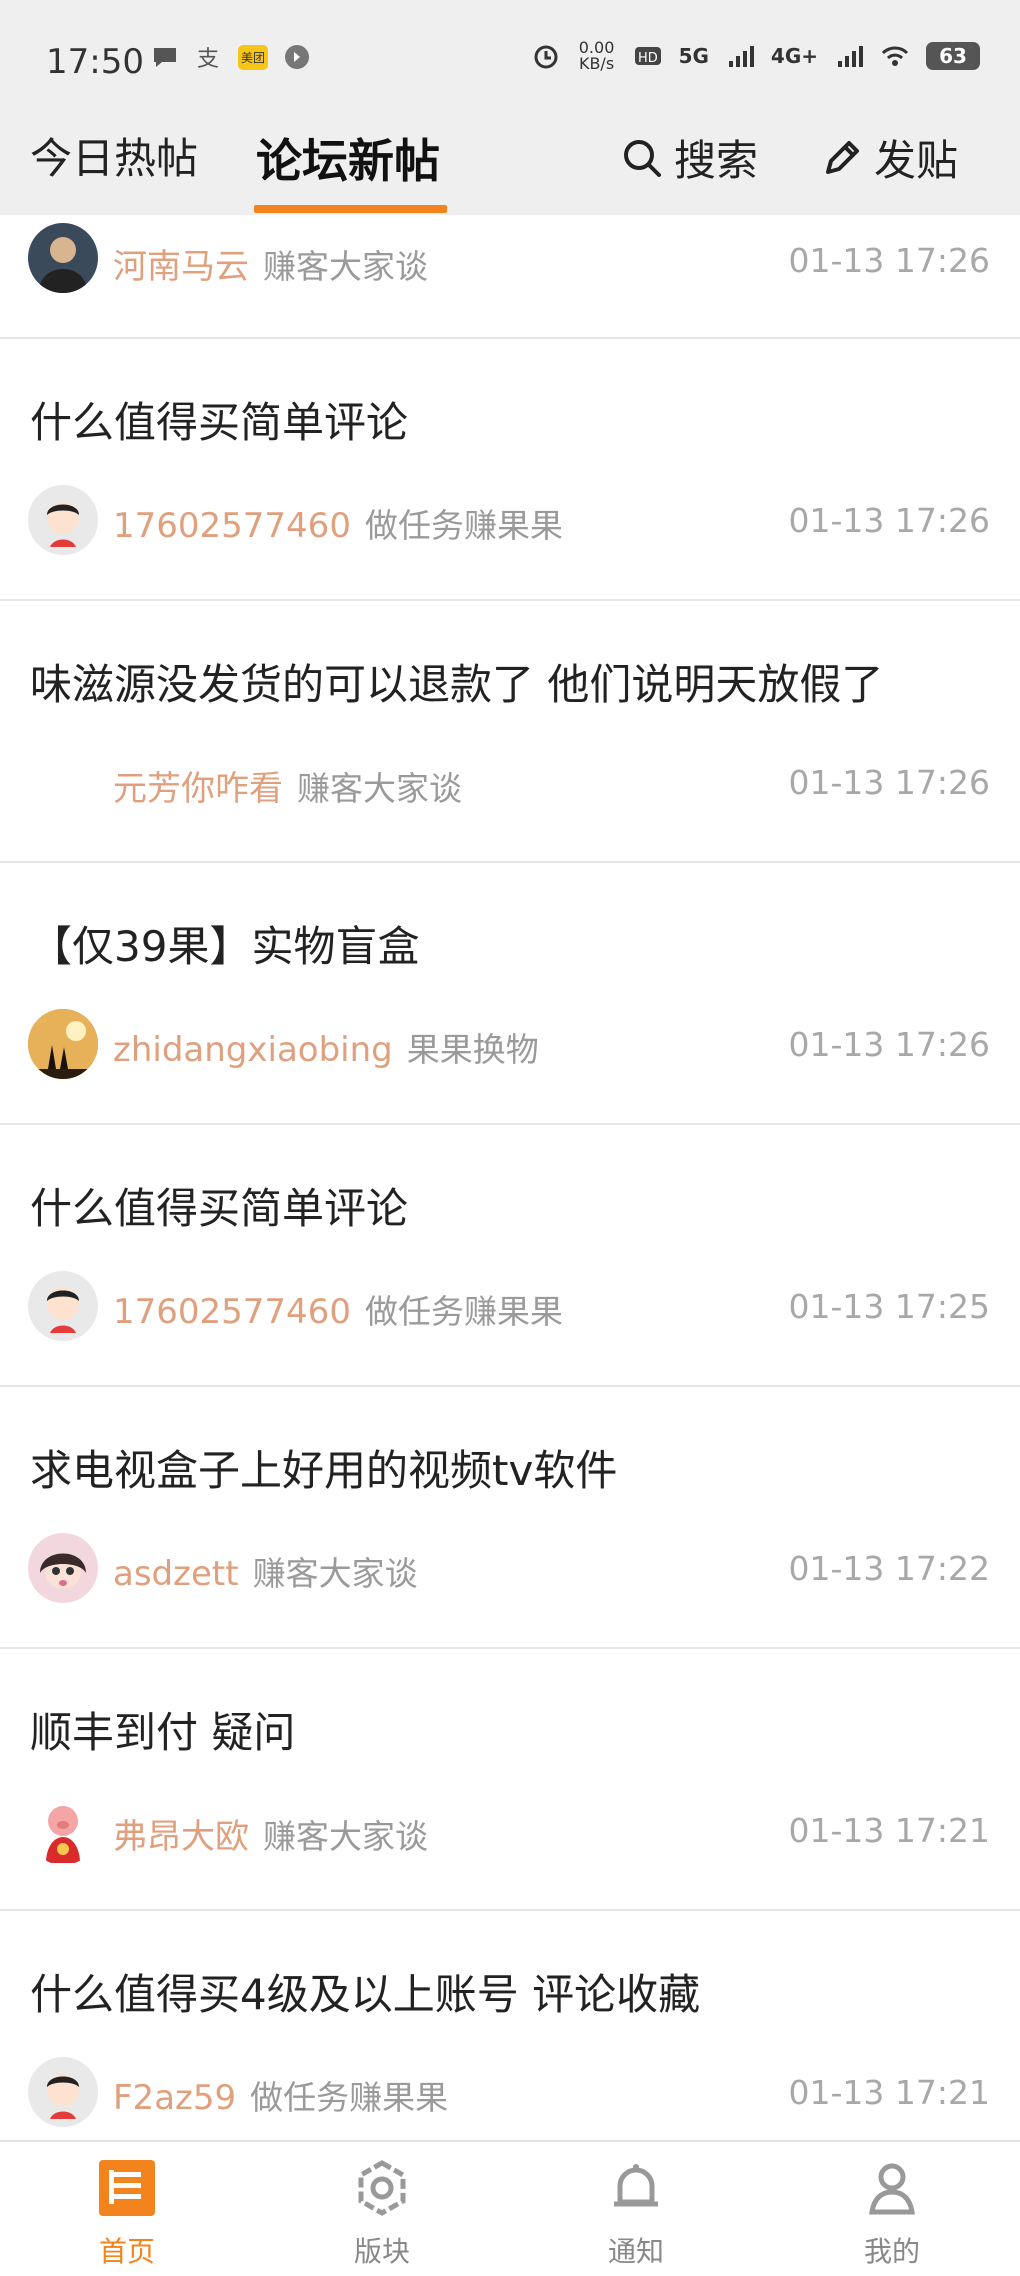  Describe the element at coordinates (510, 1256) in the screenshot. I see `list-item: 什么值得买简单评论 17602577460 做任务赚果果 01-13 17:25` at that location.